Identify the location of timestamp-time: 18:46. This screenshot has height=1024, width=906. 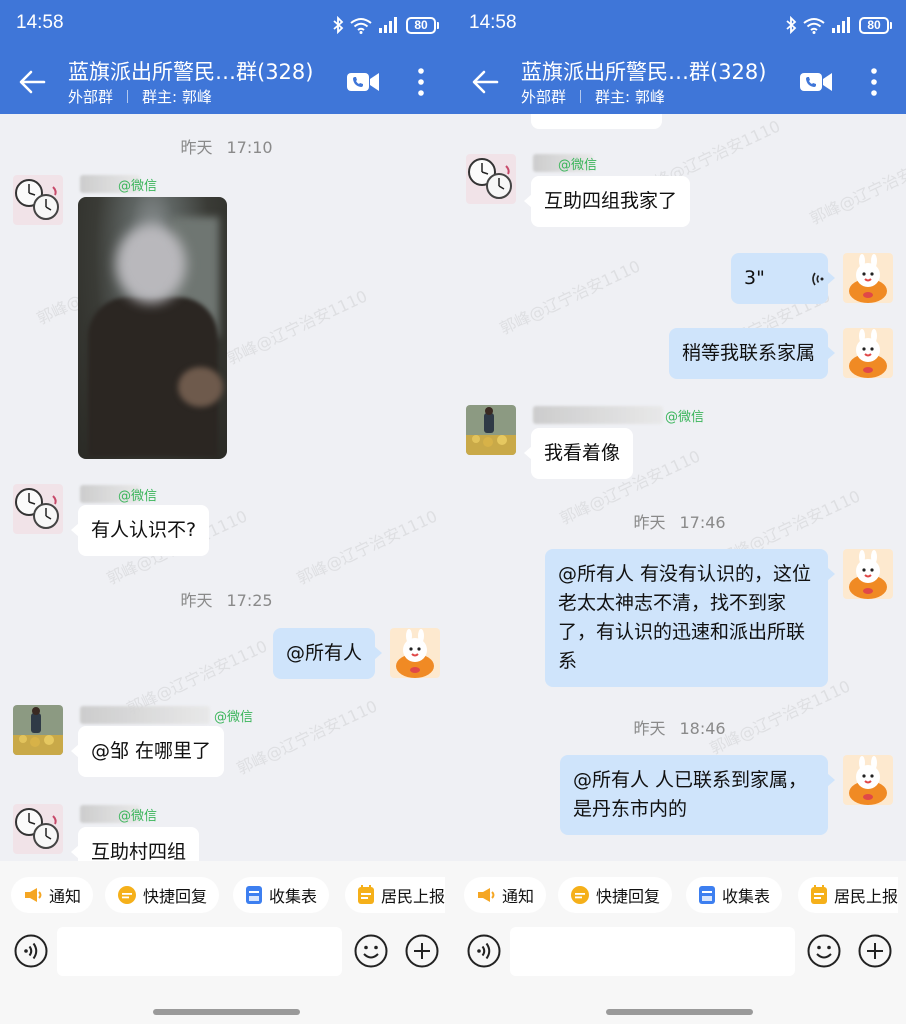
(702, 728).